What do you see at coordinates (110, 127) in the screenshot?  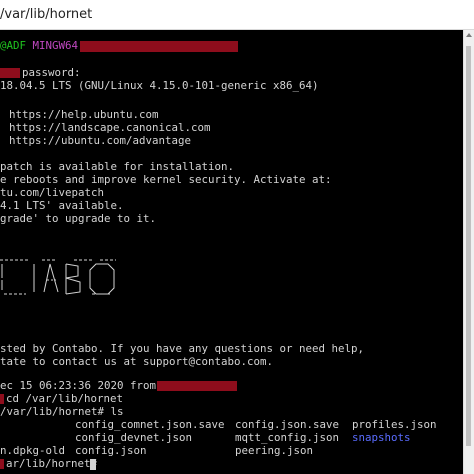 I see `link-landscape: https://landscape.canonical.com` at bounding box center [110, 127].